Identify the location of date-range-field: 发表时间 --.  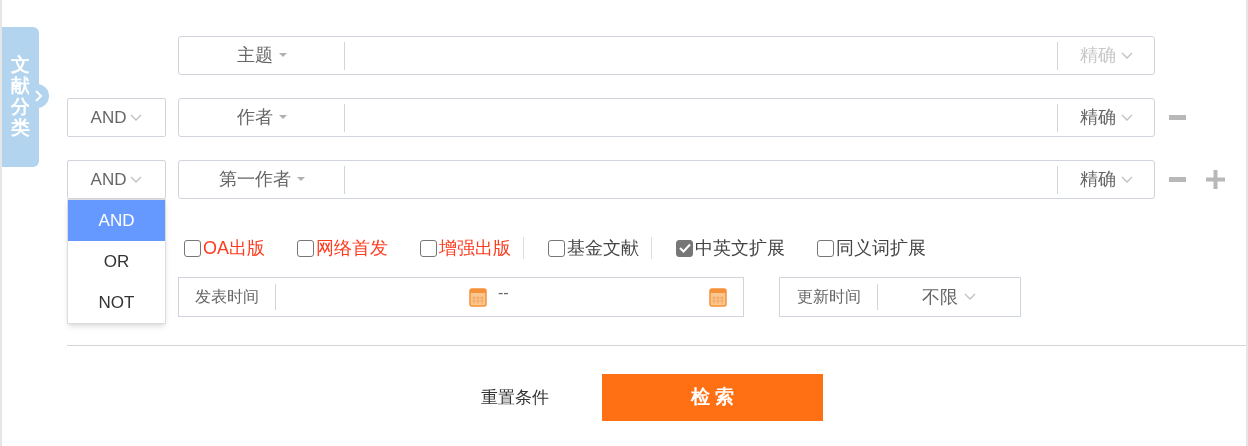
(461, 297).